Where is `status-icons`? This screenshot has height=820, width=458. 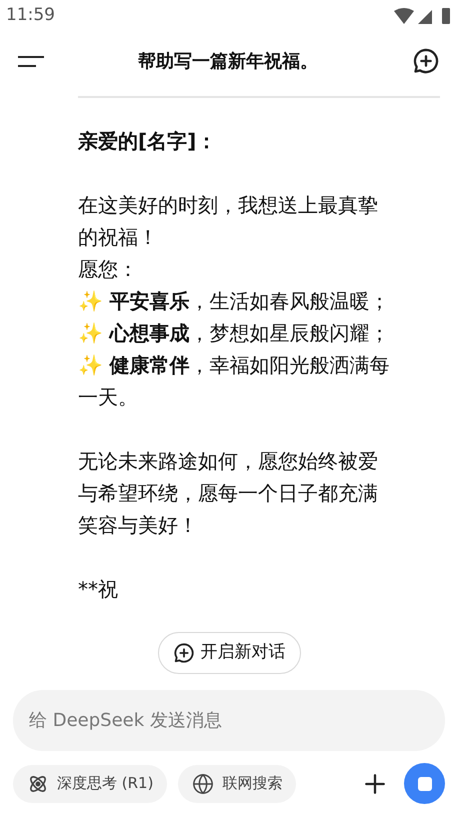
status-icons is located at coordinates (423, 16).